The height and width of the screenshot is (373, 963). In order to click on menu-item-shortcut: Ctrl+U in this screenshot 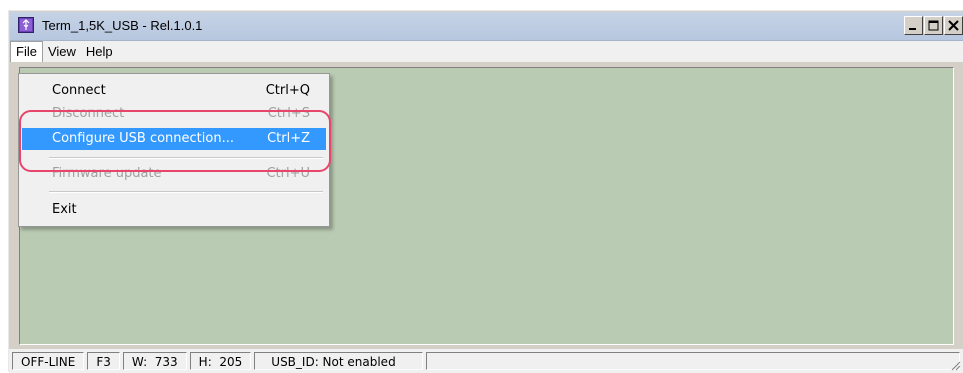, I will do `click(288, 173)`.